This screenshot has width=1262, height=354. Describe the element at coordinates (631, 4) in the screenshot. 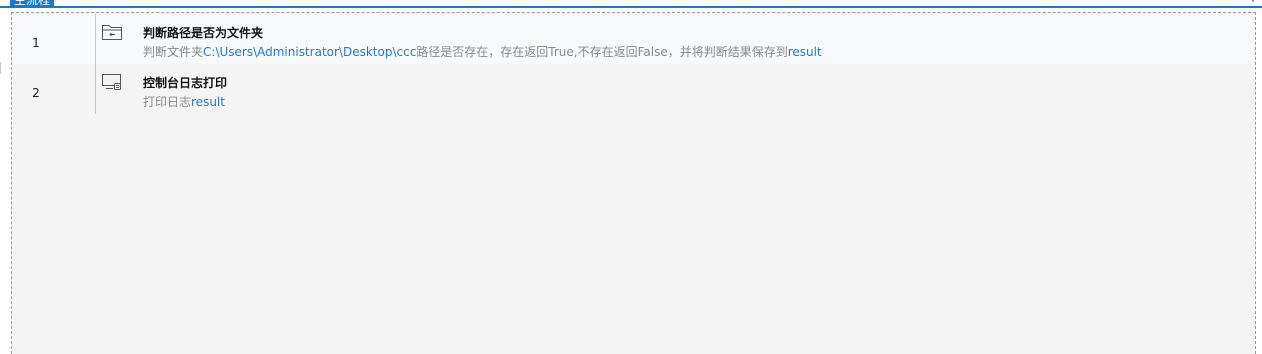

I see `tab-strip: 主流程 ▼` at that location.